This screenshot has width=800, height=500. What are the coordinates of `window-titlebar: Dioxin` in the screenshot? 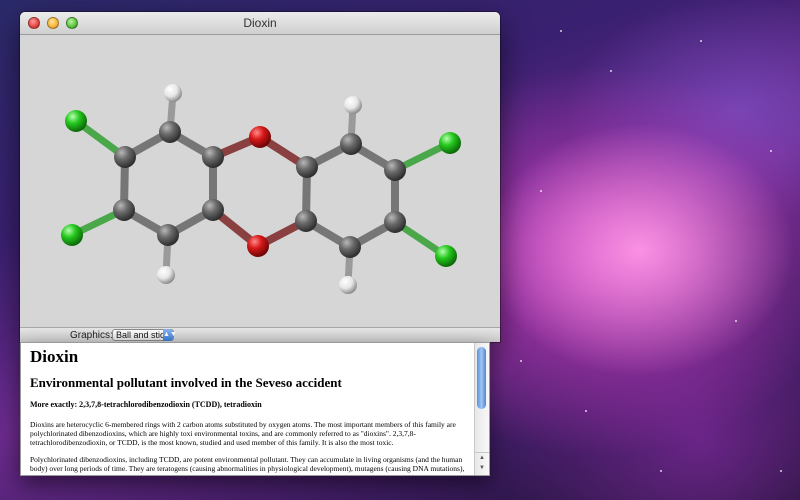 It's located at (260, 23).